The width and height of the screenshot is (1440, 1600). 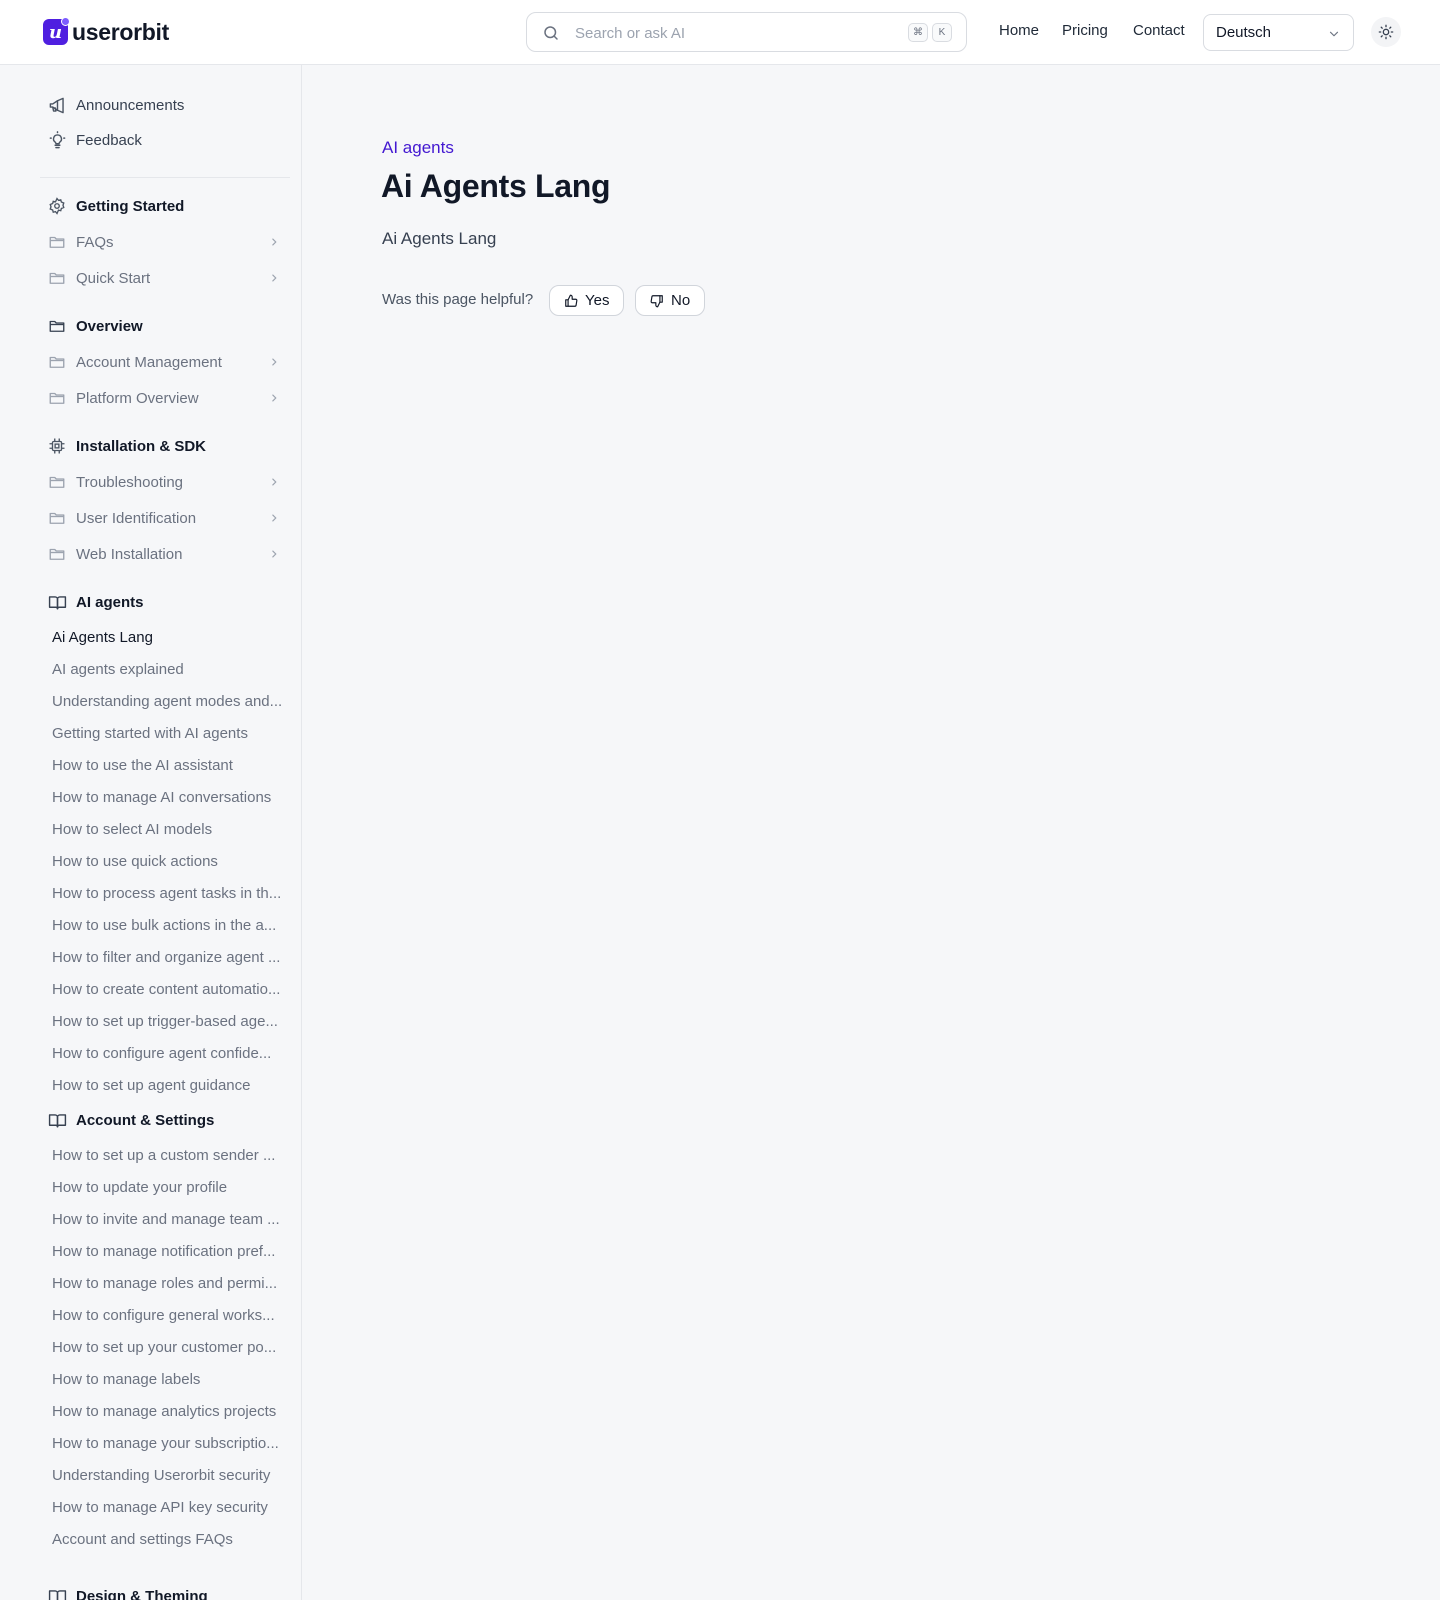 What do you see at coordinates (95, 242) in the screenshot?
I see `folder-label: FAQs` at bounding box center [95, 242].